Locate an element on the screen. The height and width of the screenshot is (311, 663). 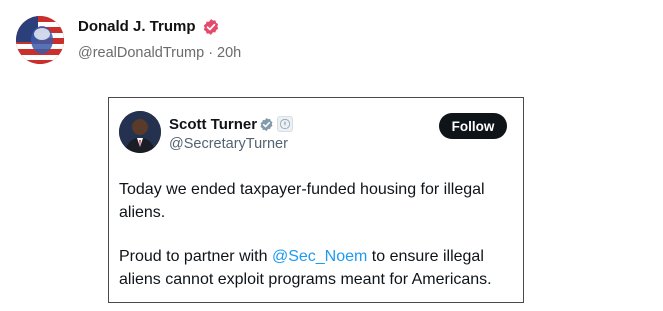
post-meta: @realDonaldTrump · 20h is located at coordinates (159, 53).